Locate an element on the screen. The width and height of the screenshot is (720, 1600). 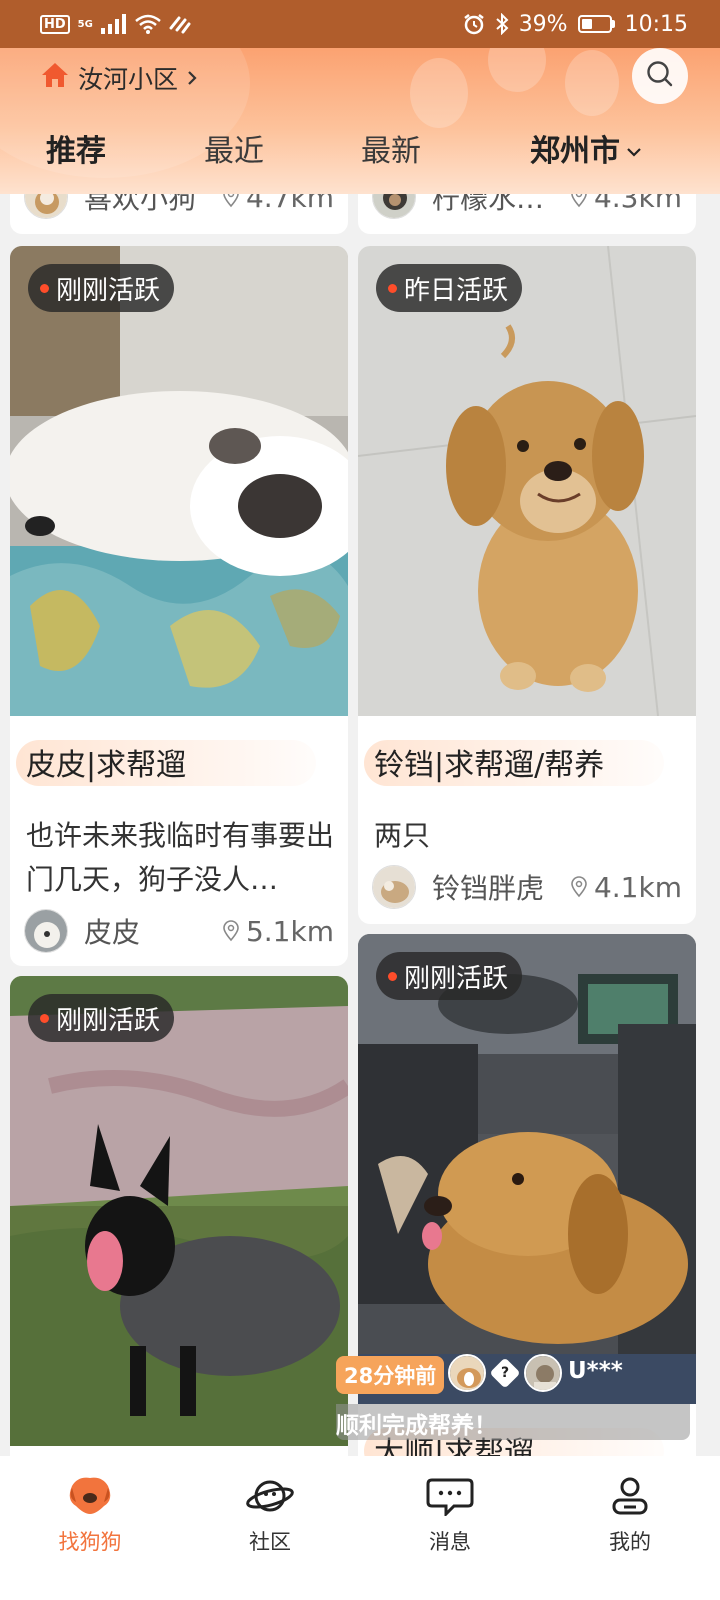
dog-photo: 昨日活跃 is located at coordinates (527, 481).